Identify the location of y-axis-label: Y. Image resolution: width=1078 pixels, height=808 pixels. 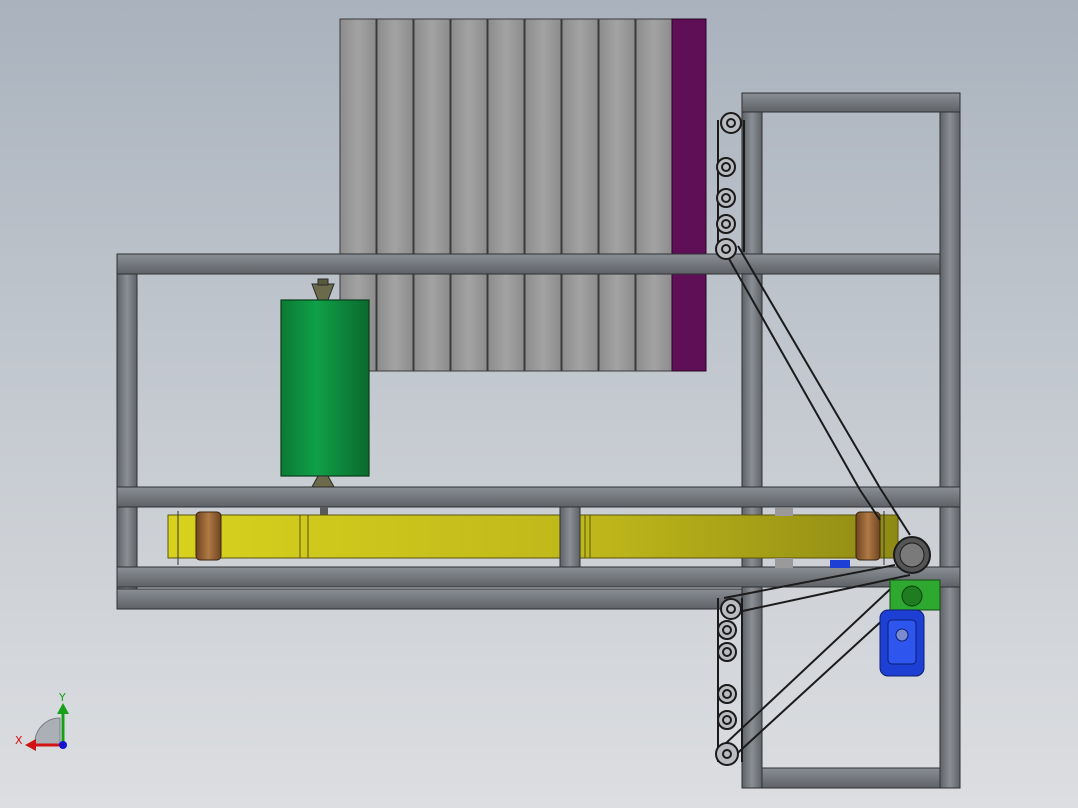
(62, 697).